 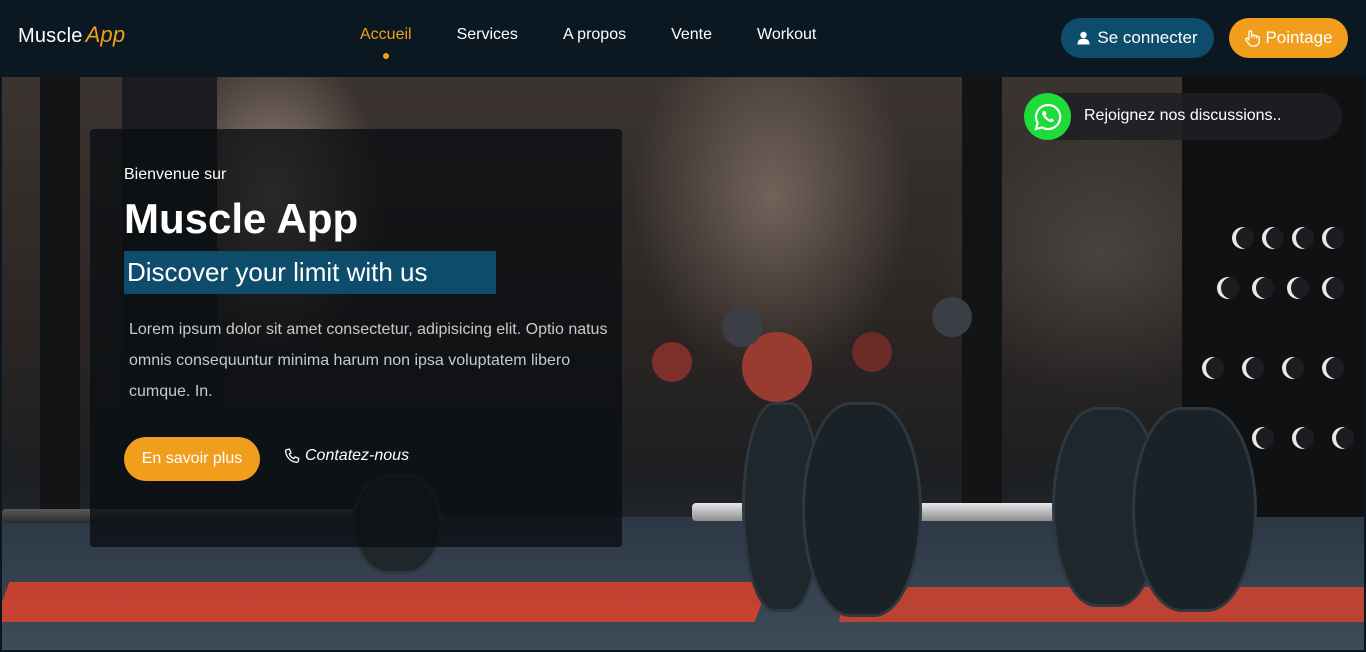 What do you see at coordinates (386, 42) in the screenshot?
I see `nav-accueil: Accueil` at bounding box center [386, 42].